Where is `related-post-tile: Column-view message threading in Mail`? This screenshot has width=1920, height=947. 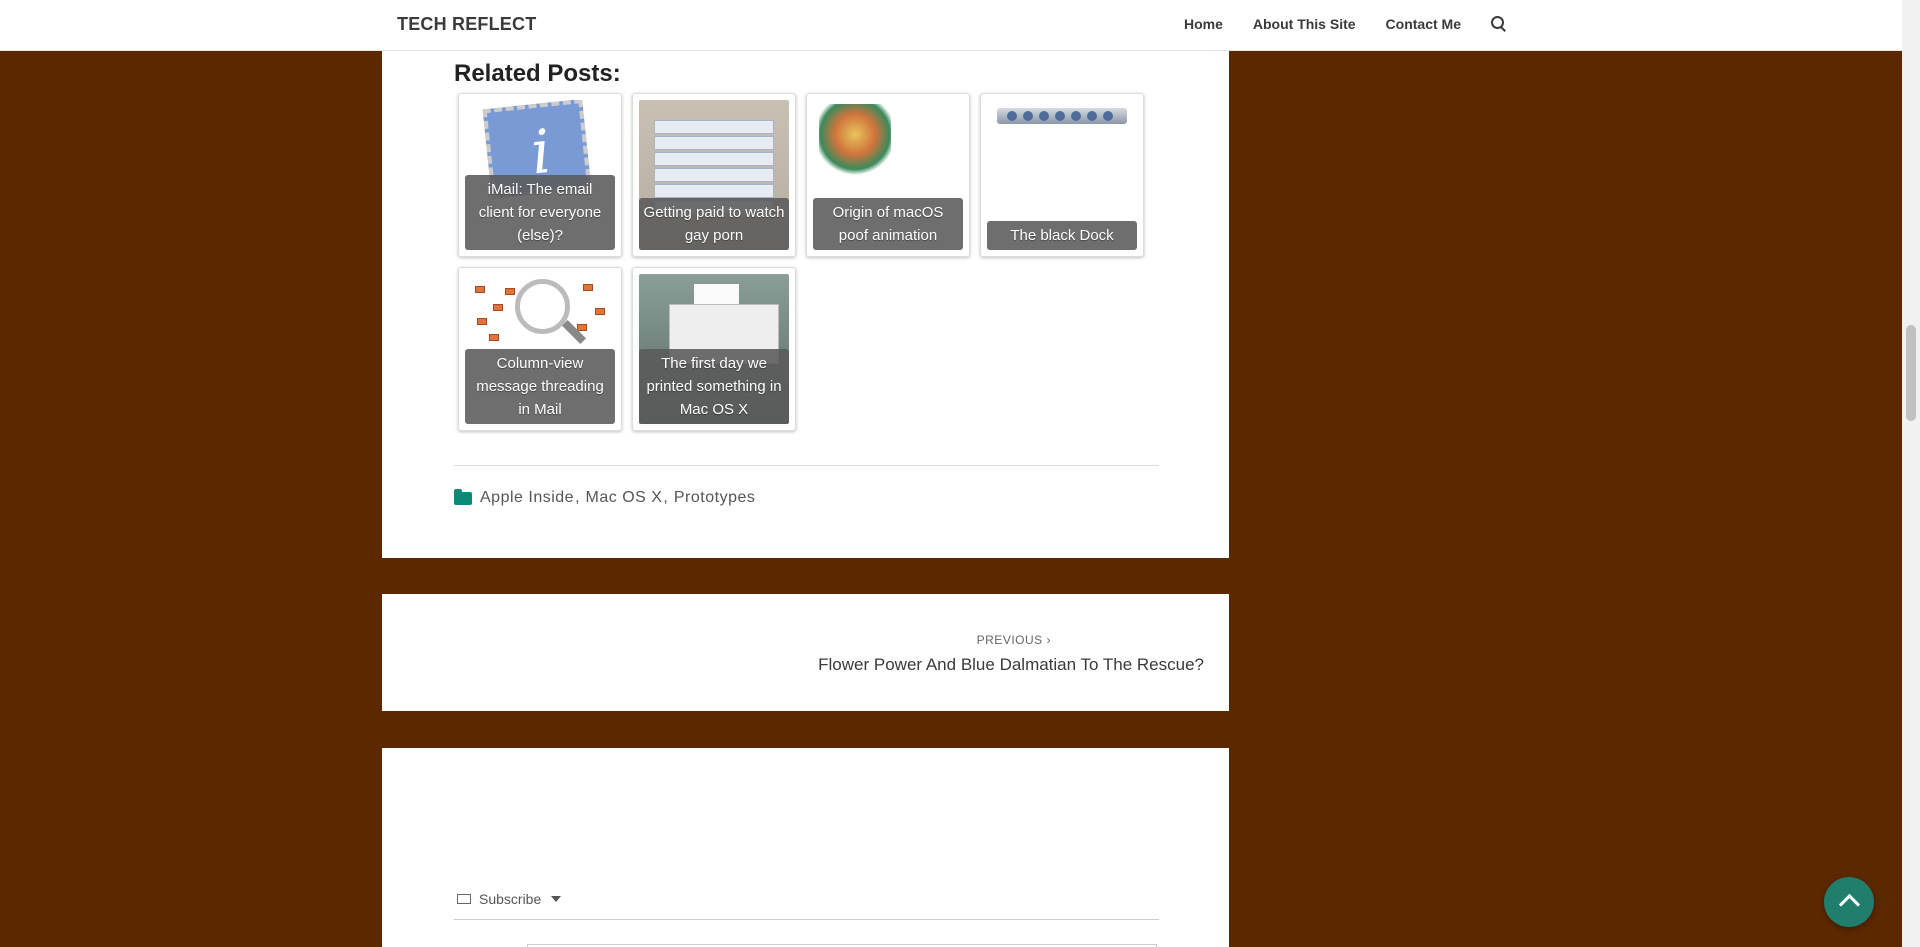 related-post-tile: Column-view message threading in Mail is located at coordinates (540, 349).